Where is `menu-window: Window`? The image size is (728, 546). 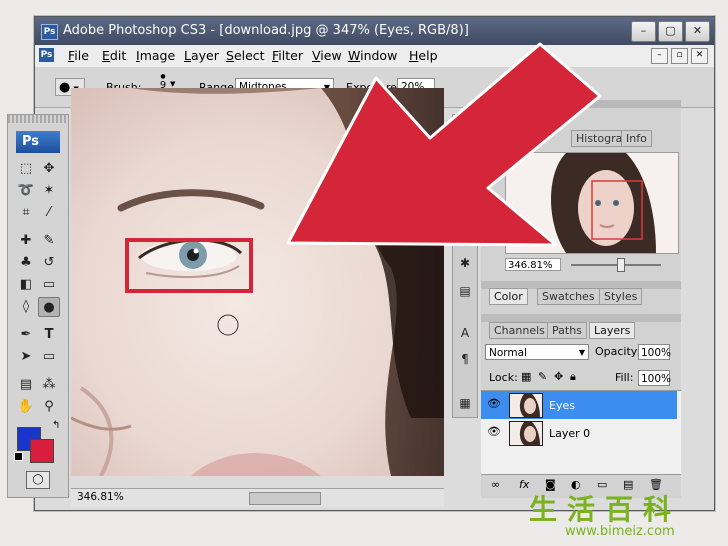
menu-window: Window is located at coordinates (372, 55).